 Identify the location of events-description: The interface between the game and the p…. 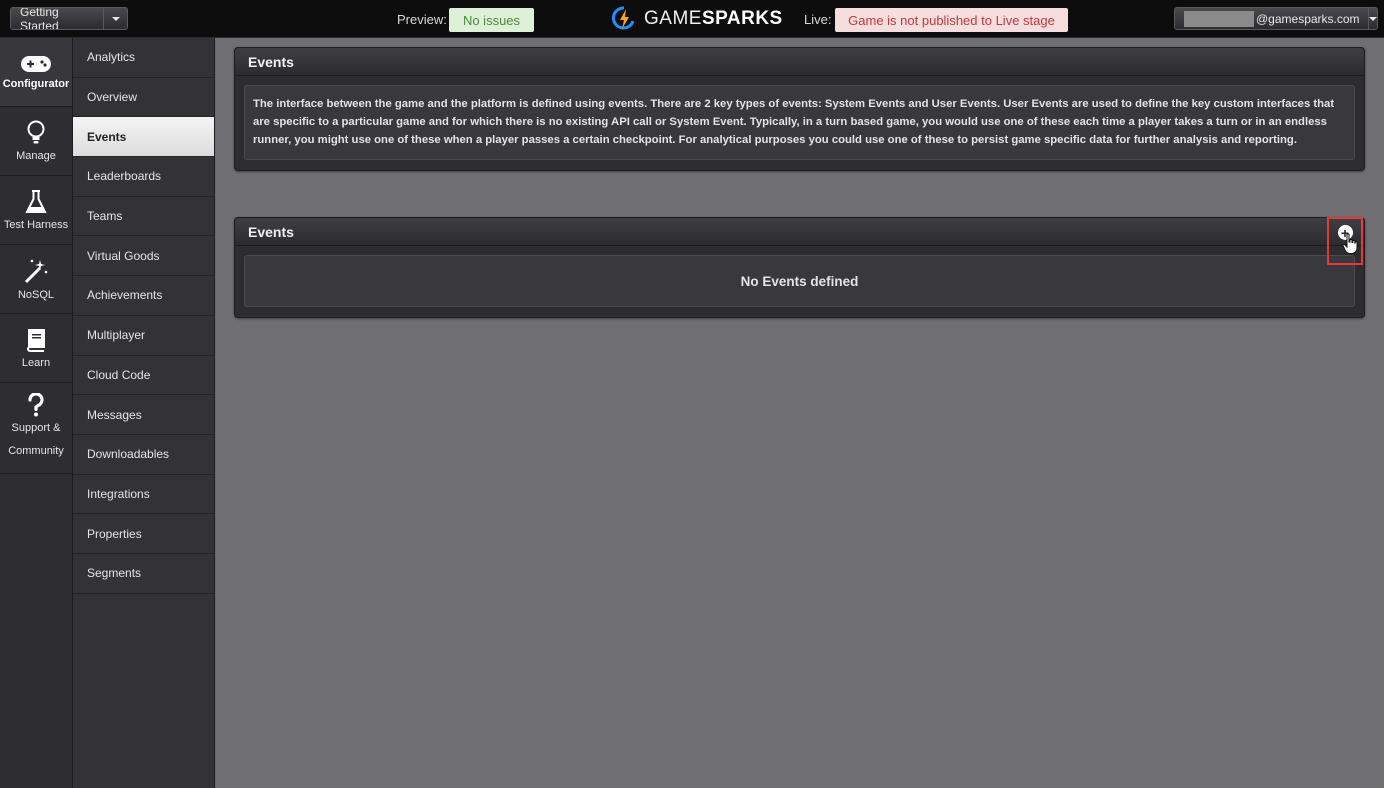
(794, 122).